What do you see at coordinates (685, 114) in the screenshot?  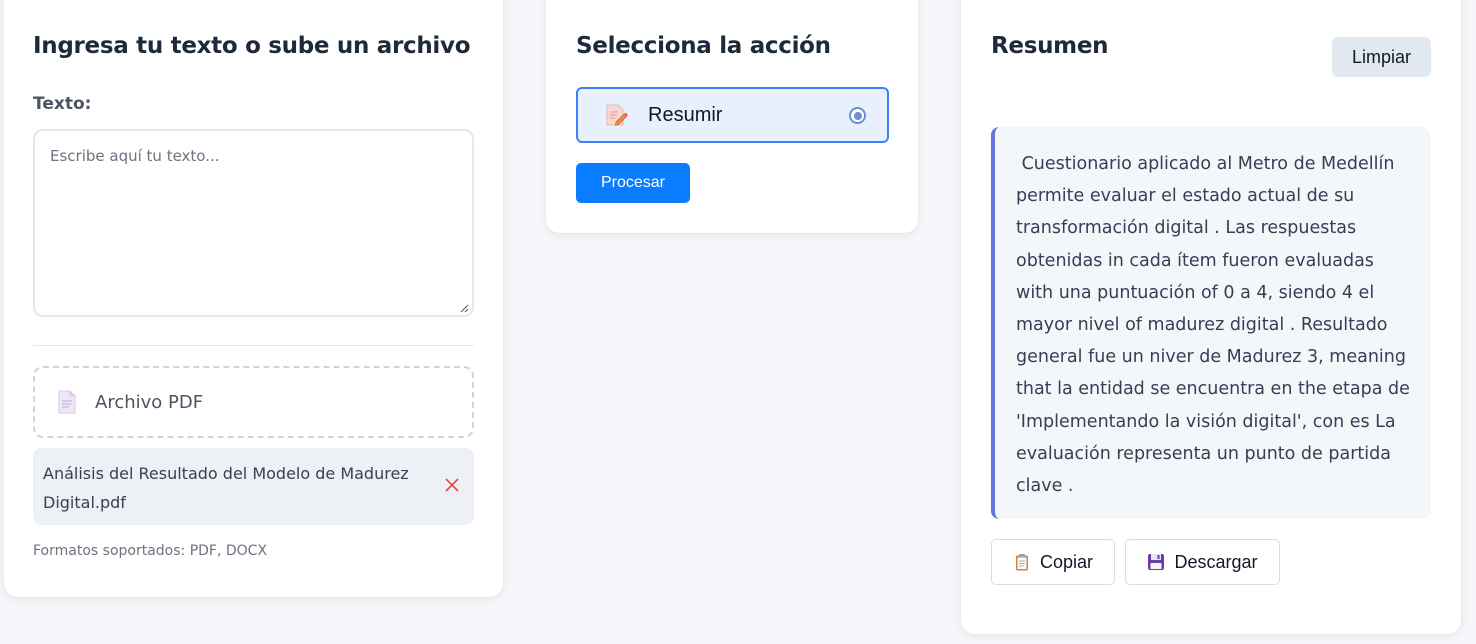 I see `option-label: Resumir` at bounding box center [685, 114].